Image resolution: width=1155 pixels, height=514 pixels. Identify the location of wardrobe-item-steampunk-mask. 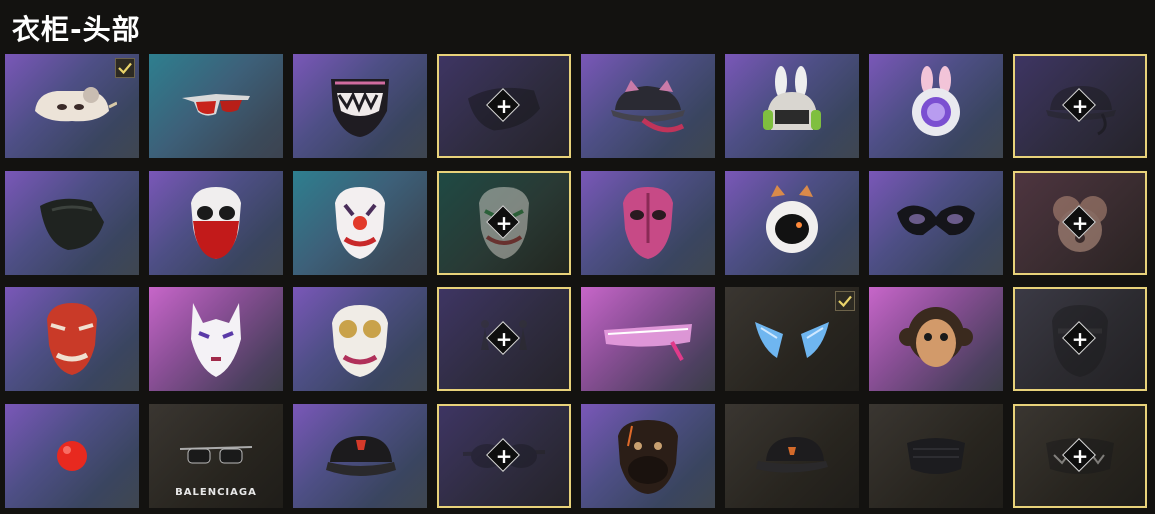
(360, 339).